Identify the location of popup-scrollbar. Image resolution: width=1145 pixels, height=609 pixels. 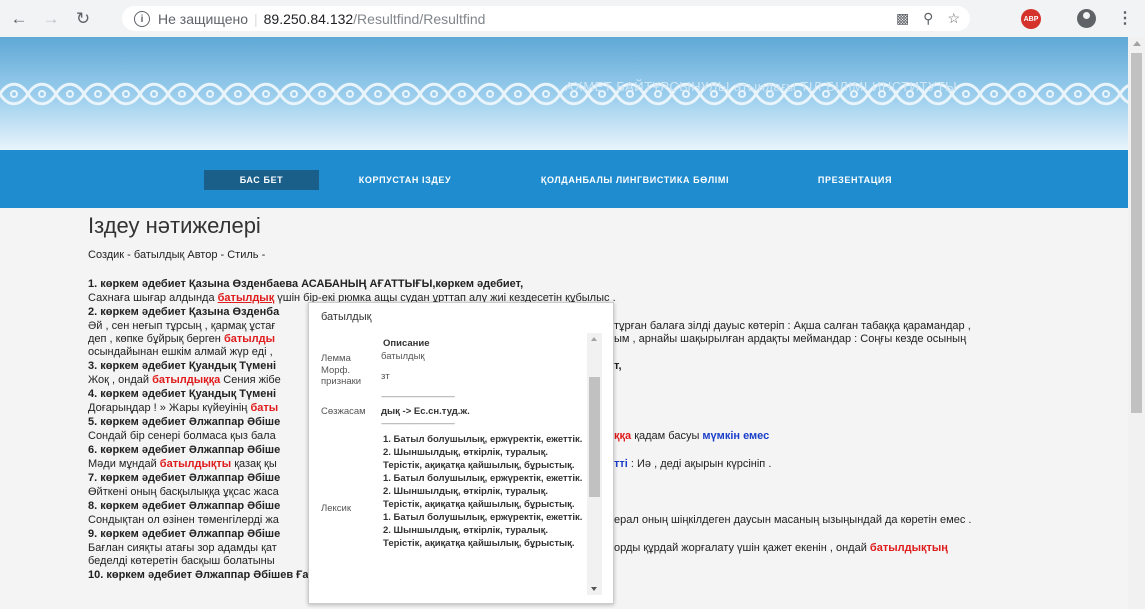
(594, 464).